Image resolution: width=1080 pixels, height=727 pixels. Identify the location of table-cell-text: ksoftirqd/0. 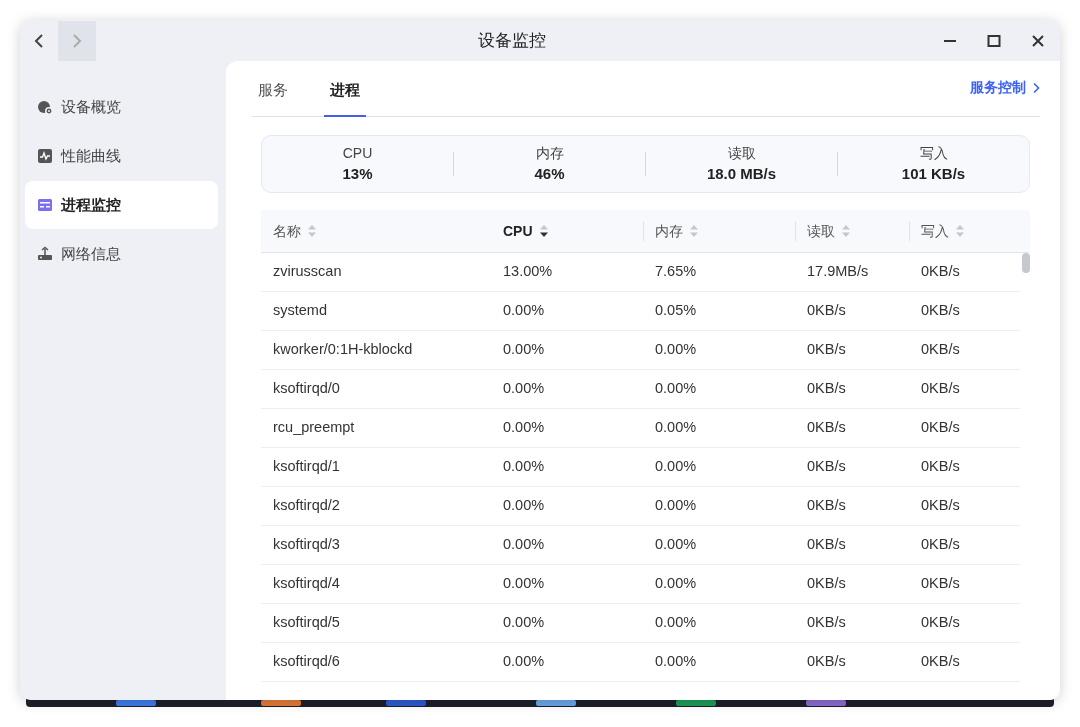
(306, 389).